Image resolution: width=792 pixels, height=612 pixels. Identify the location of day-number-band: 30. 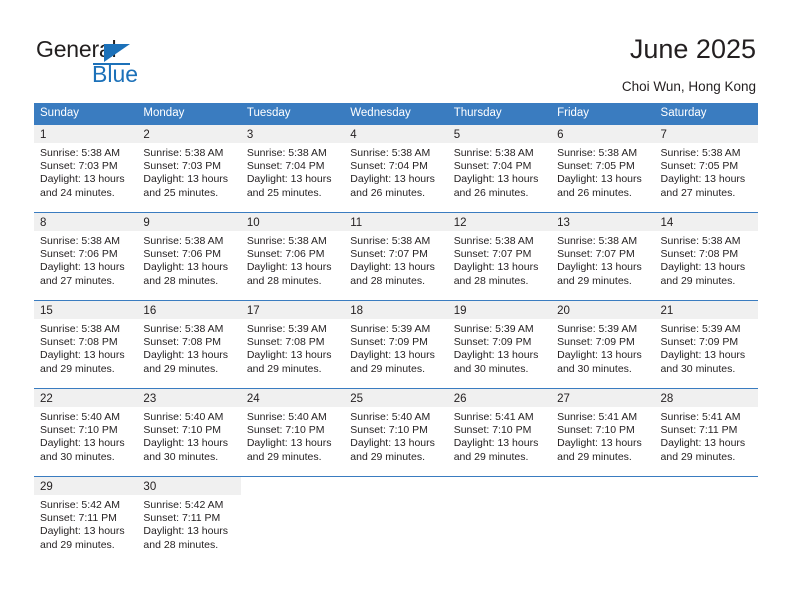
(189, 486).